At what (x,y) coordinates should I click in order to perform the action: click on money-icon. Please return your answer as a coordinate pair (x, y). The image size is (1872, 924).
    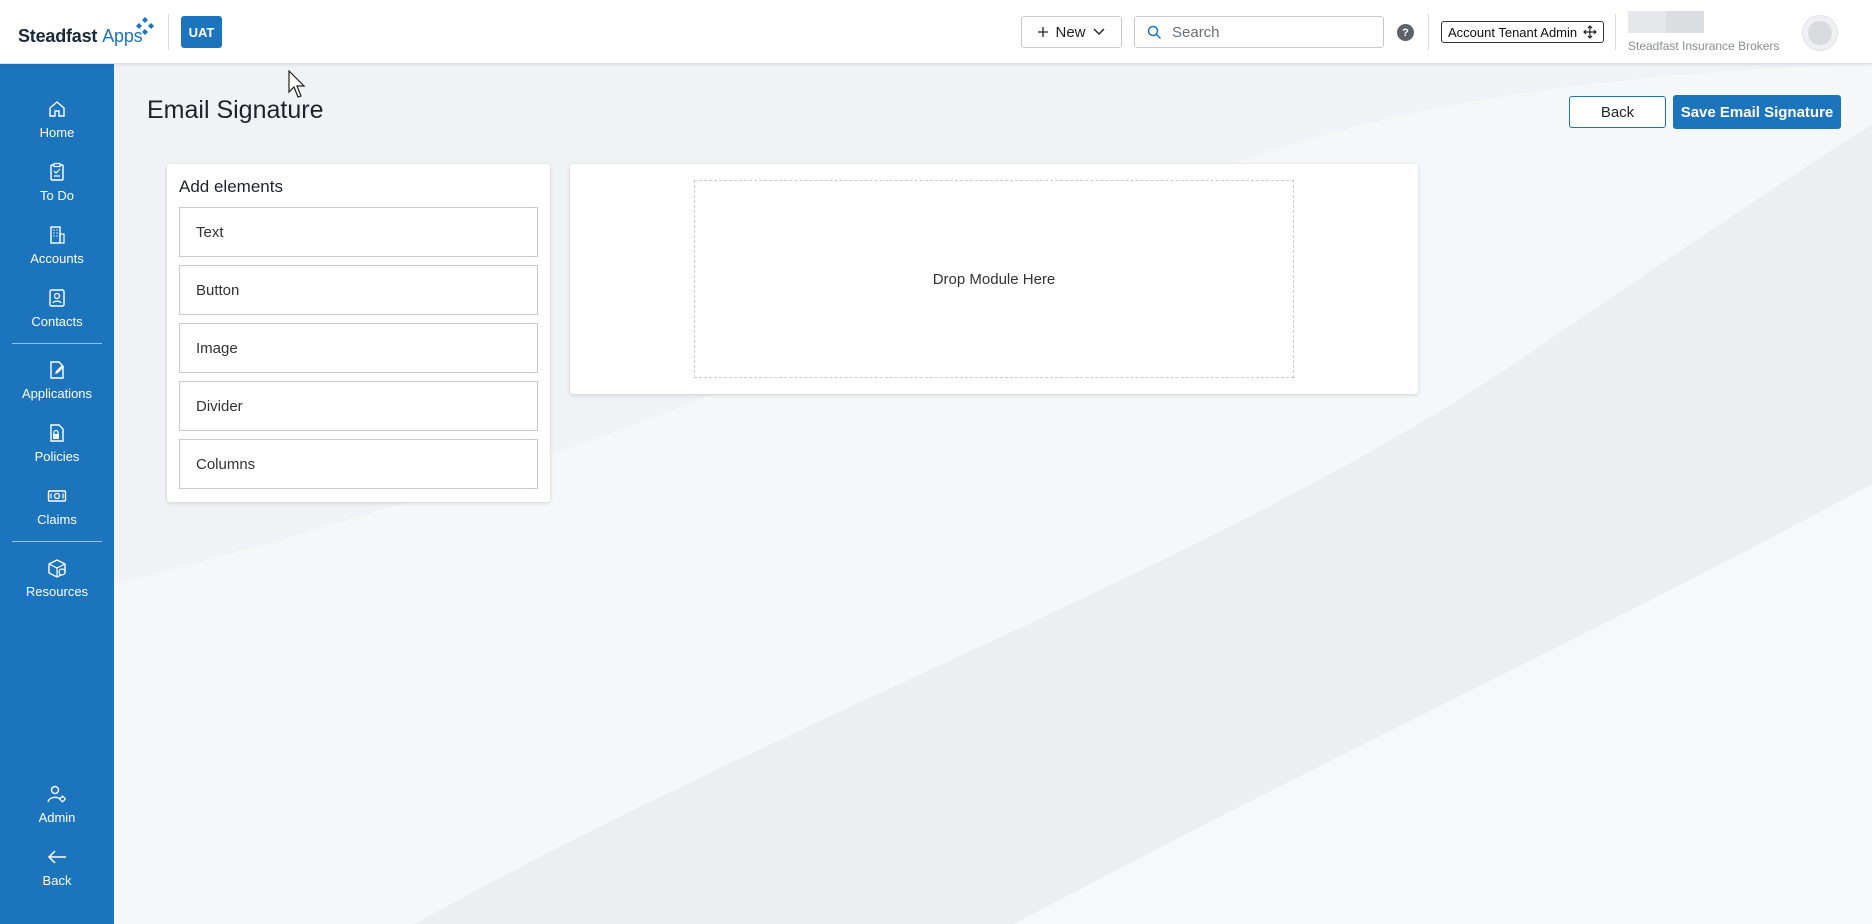
    Looking at the image, I should click on (57, 496).